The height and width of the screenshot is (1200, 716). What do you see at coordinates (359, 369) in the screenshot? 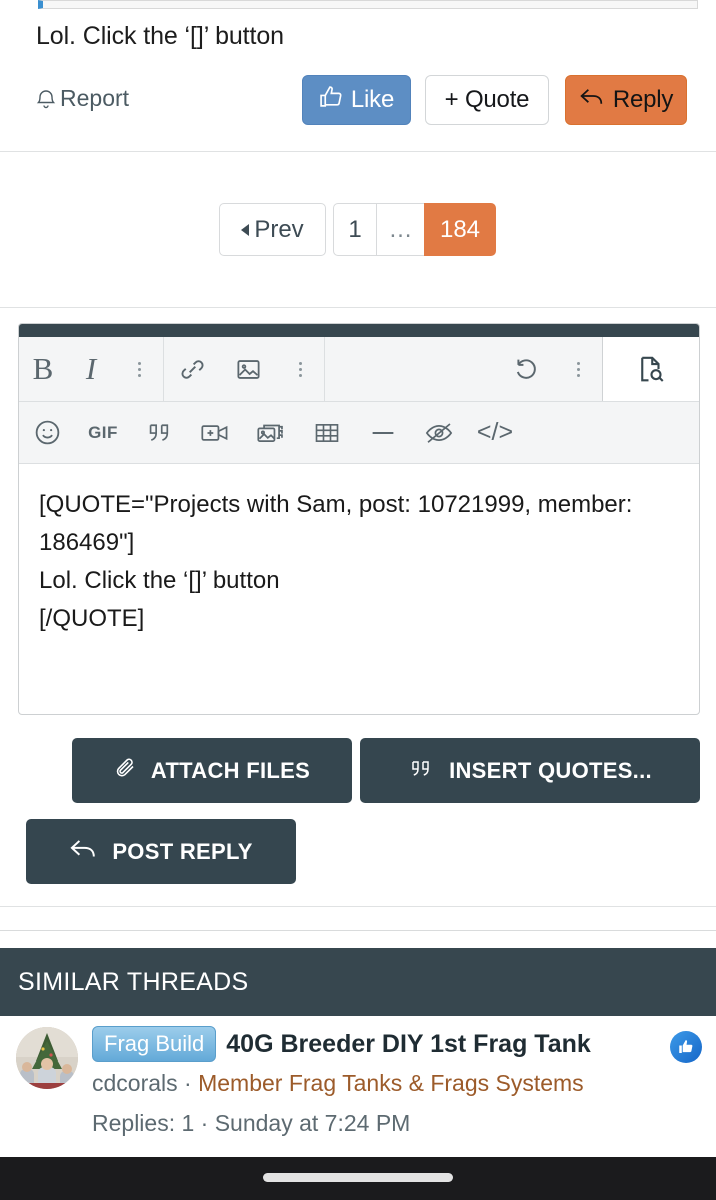
I see `editor-toolbar-row-1: B I` at bounding box center [359, 369].